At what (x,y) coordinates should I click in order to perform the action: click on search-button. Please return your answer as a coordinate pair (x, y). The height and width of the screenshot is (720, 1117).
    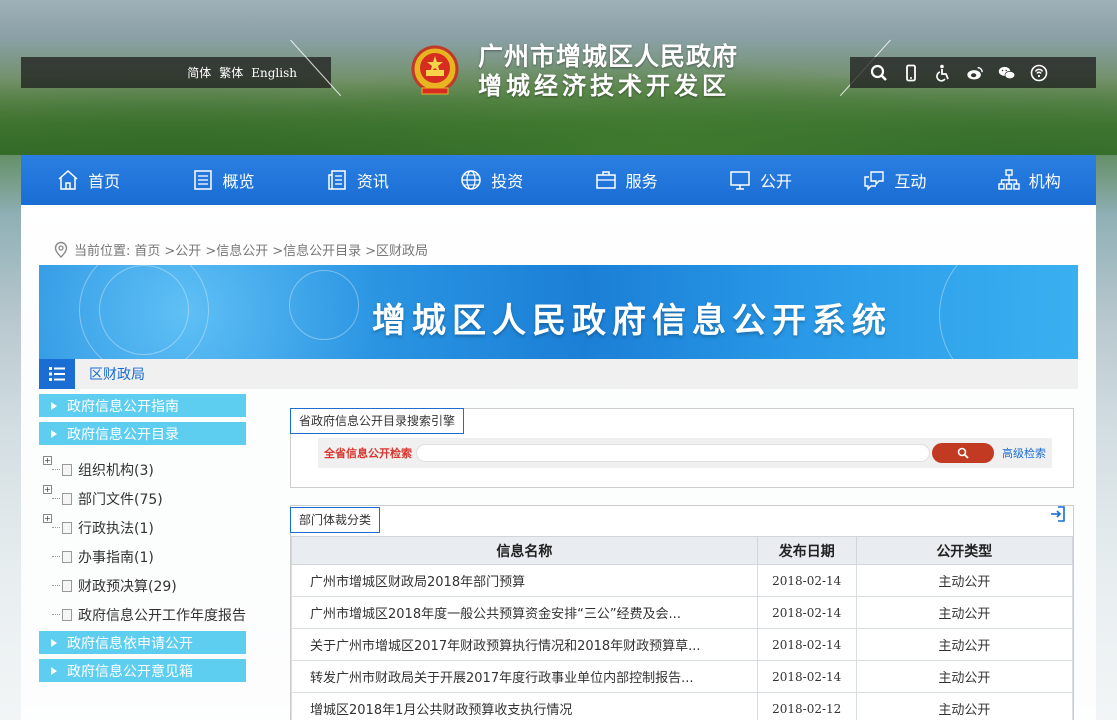
    Looking at the image, I should click on (963, 453).